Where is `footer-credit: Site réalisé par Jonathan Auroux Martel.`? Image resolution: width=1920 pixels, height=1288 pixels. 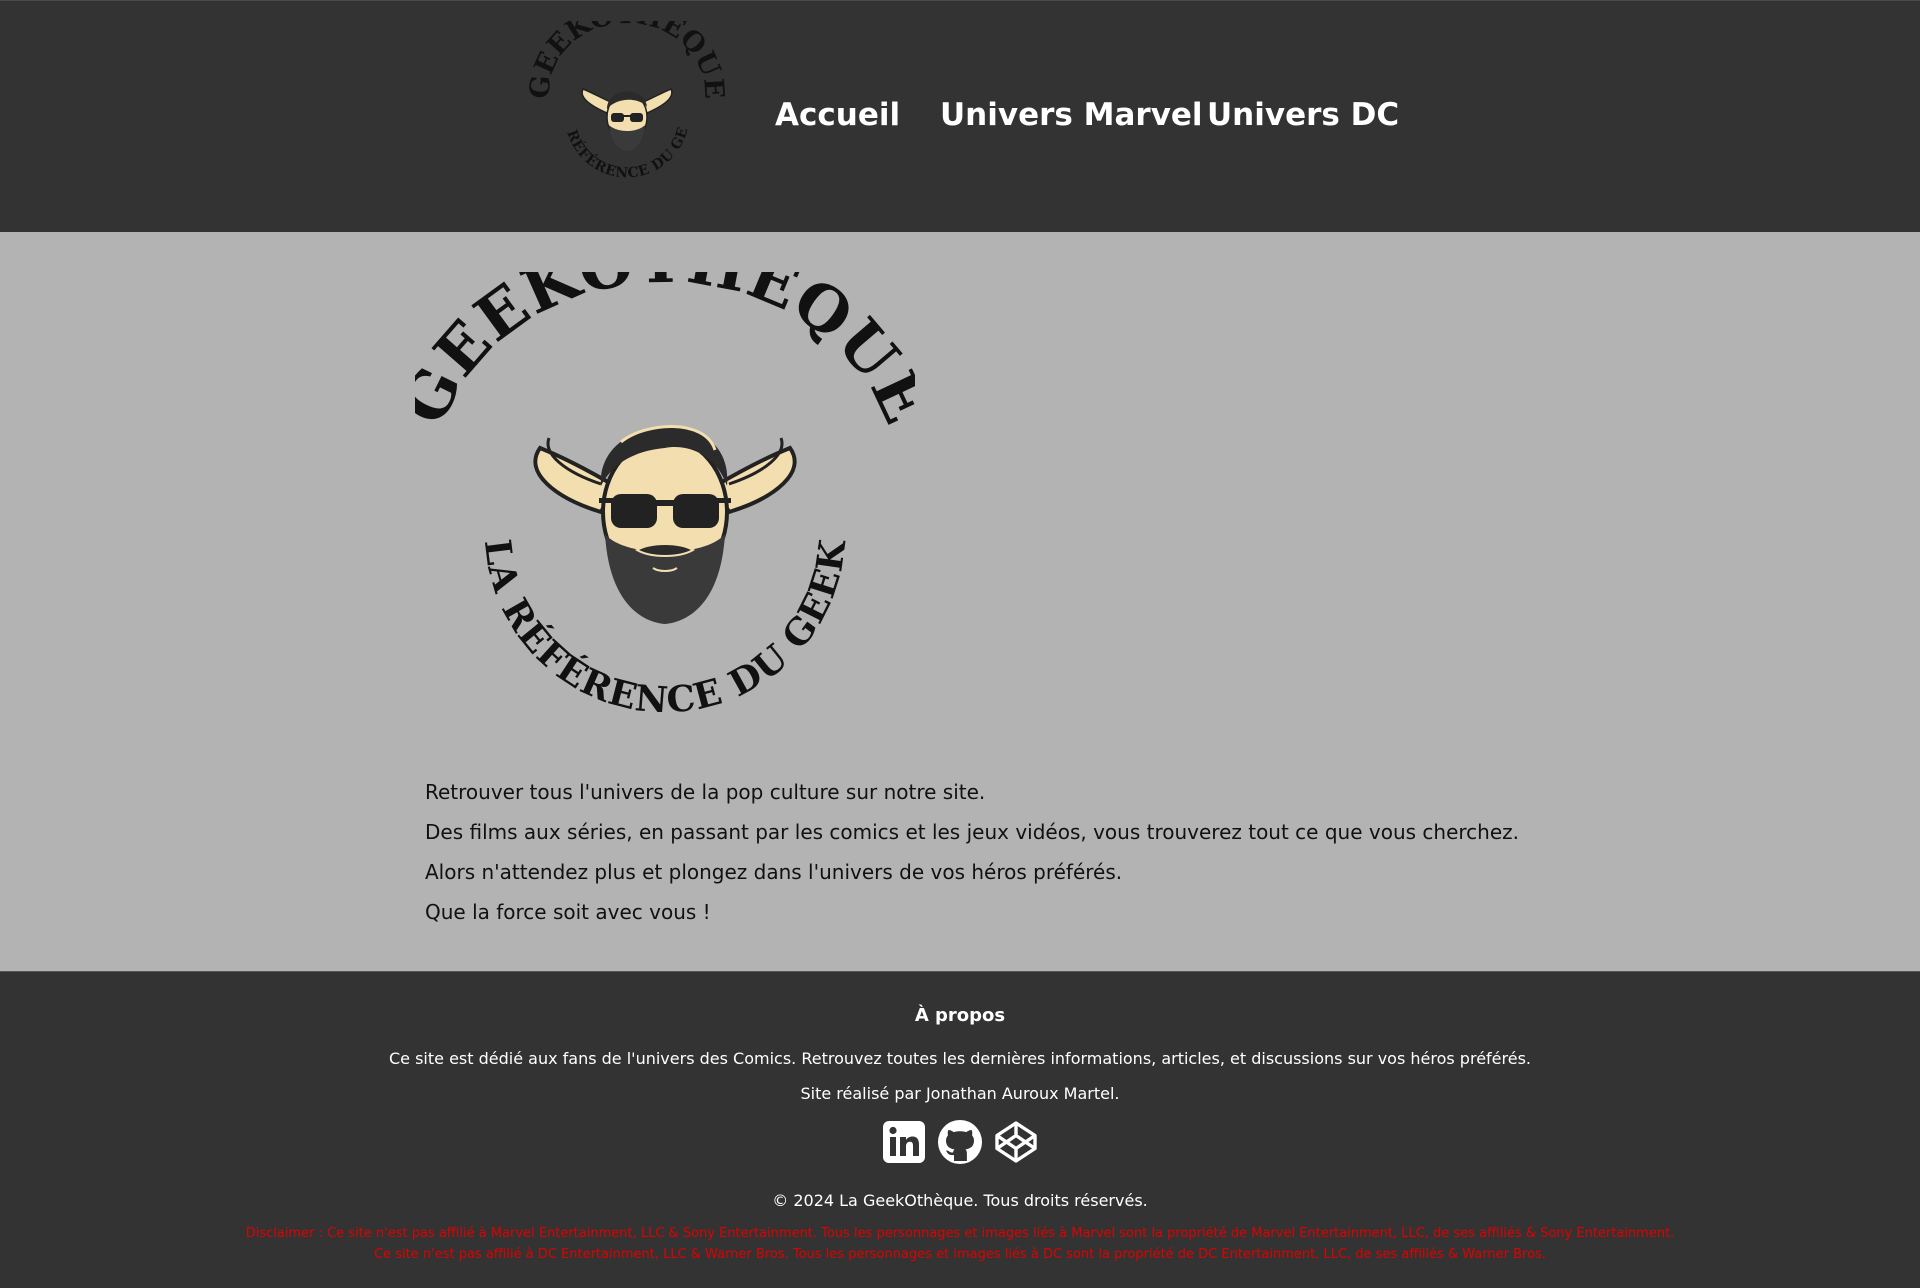
footer-credit: Site réalisé par Jonathan Auroux Martel. is located at coordinates (960, 1093).